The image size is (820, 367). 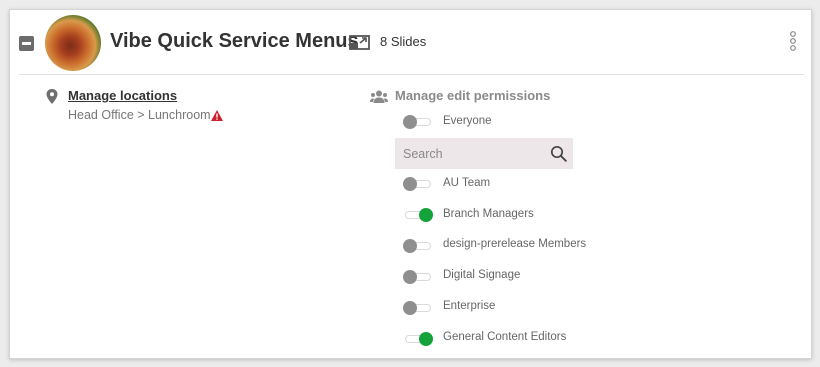 What do you see at coordinates (467, 183) in the screenshot?
I see `group-label: AU Team` at bounding box center [467, 183].